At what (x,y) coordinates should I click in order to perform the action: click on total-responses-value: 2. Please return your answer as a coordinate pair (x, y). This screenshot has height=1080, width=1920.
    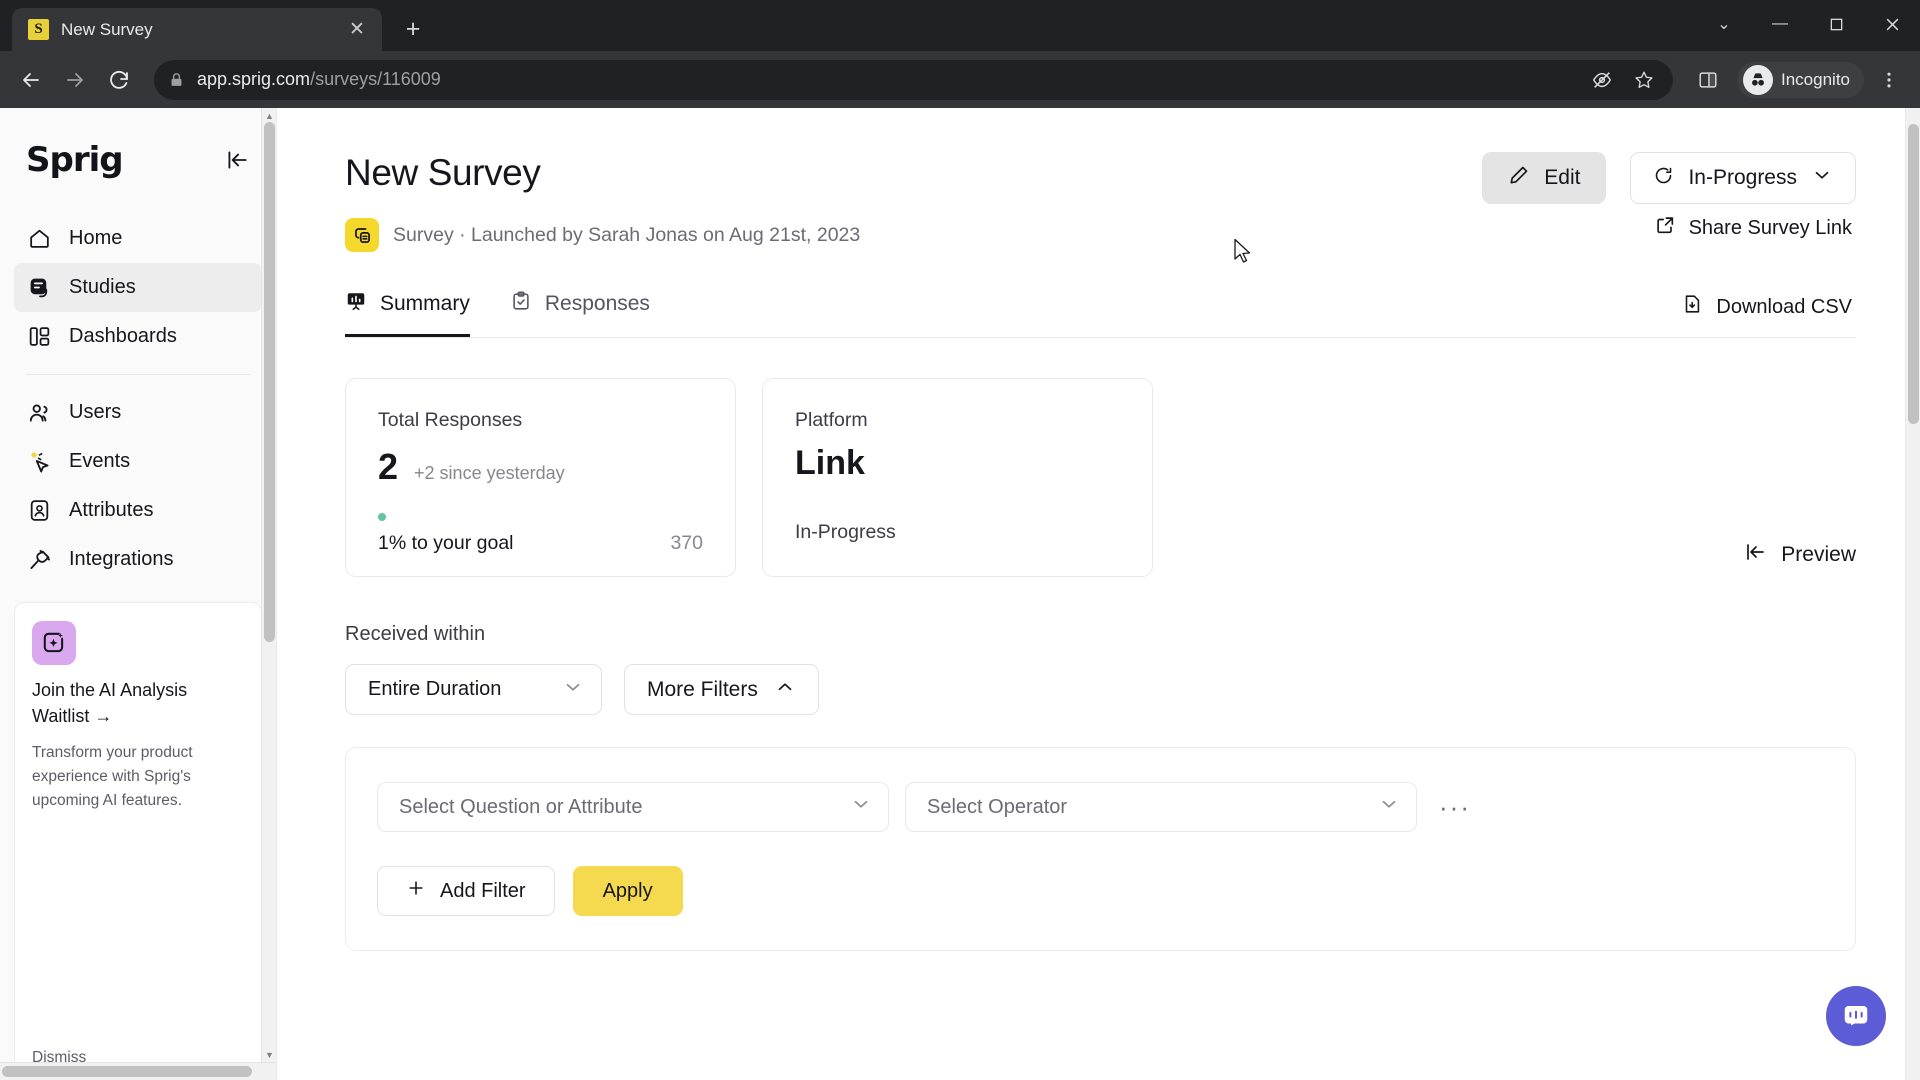
    Looking at the image, I should click on (388, 466).